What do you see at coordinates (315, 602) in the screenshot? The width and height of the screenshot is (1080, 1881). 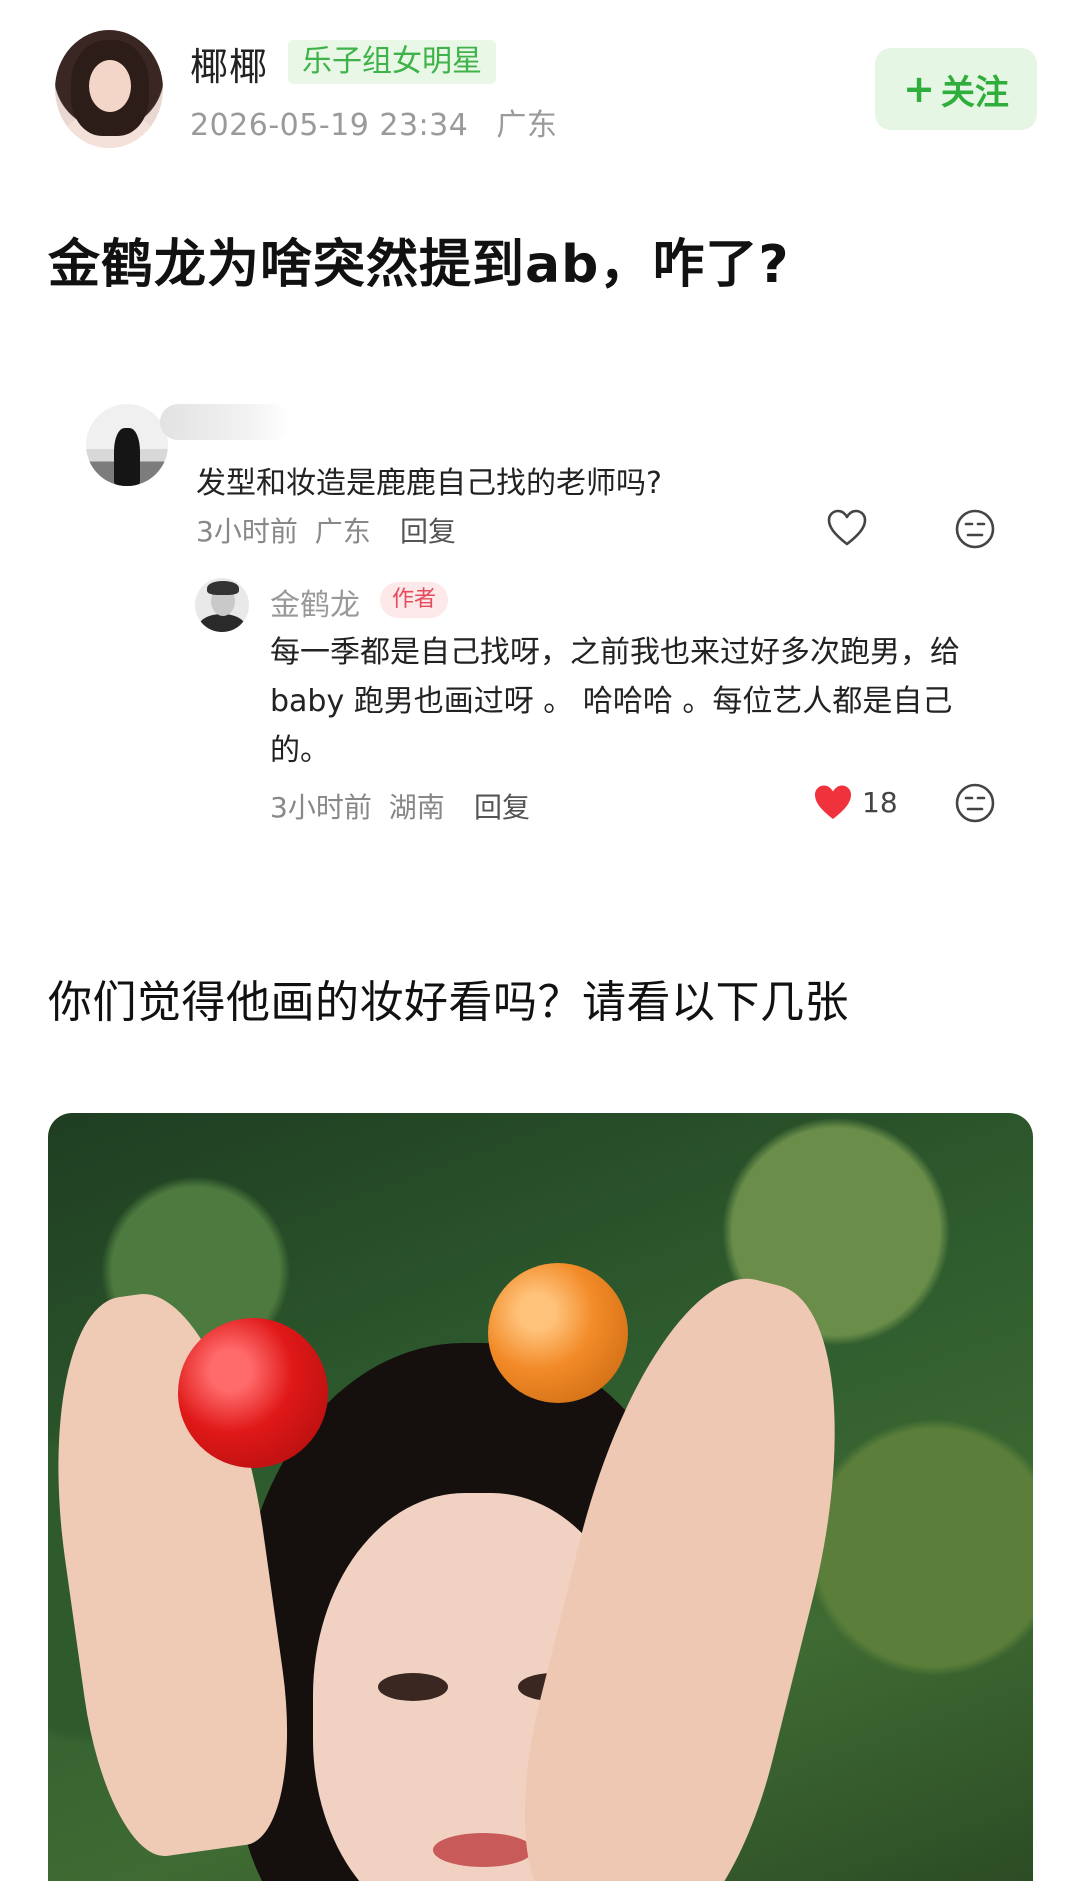 I see `reply-author-name: 金鹤龙` at bounding box center [315, 602].